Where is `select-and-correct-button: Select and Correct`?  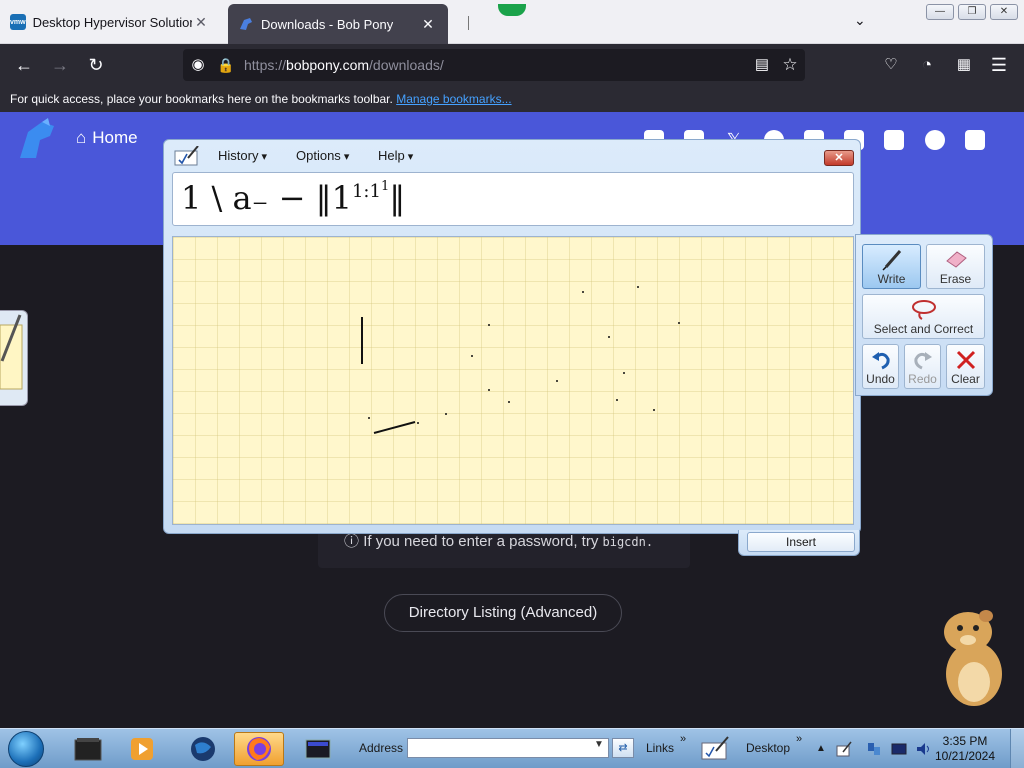
select-and-correct-button: Select and Correct is located at coordinates (923, 316).